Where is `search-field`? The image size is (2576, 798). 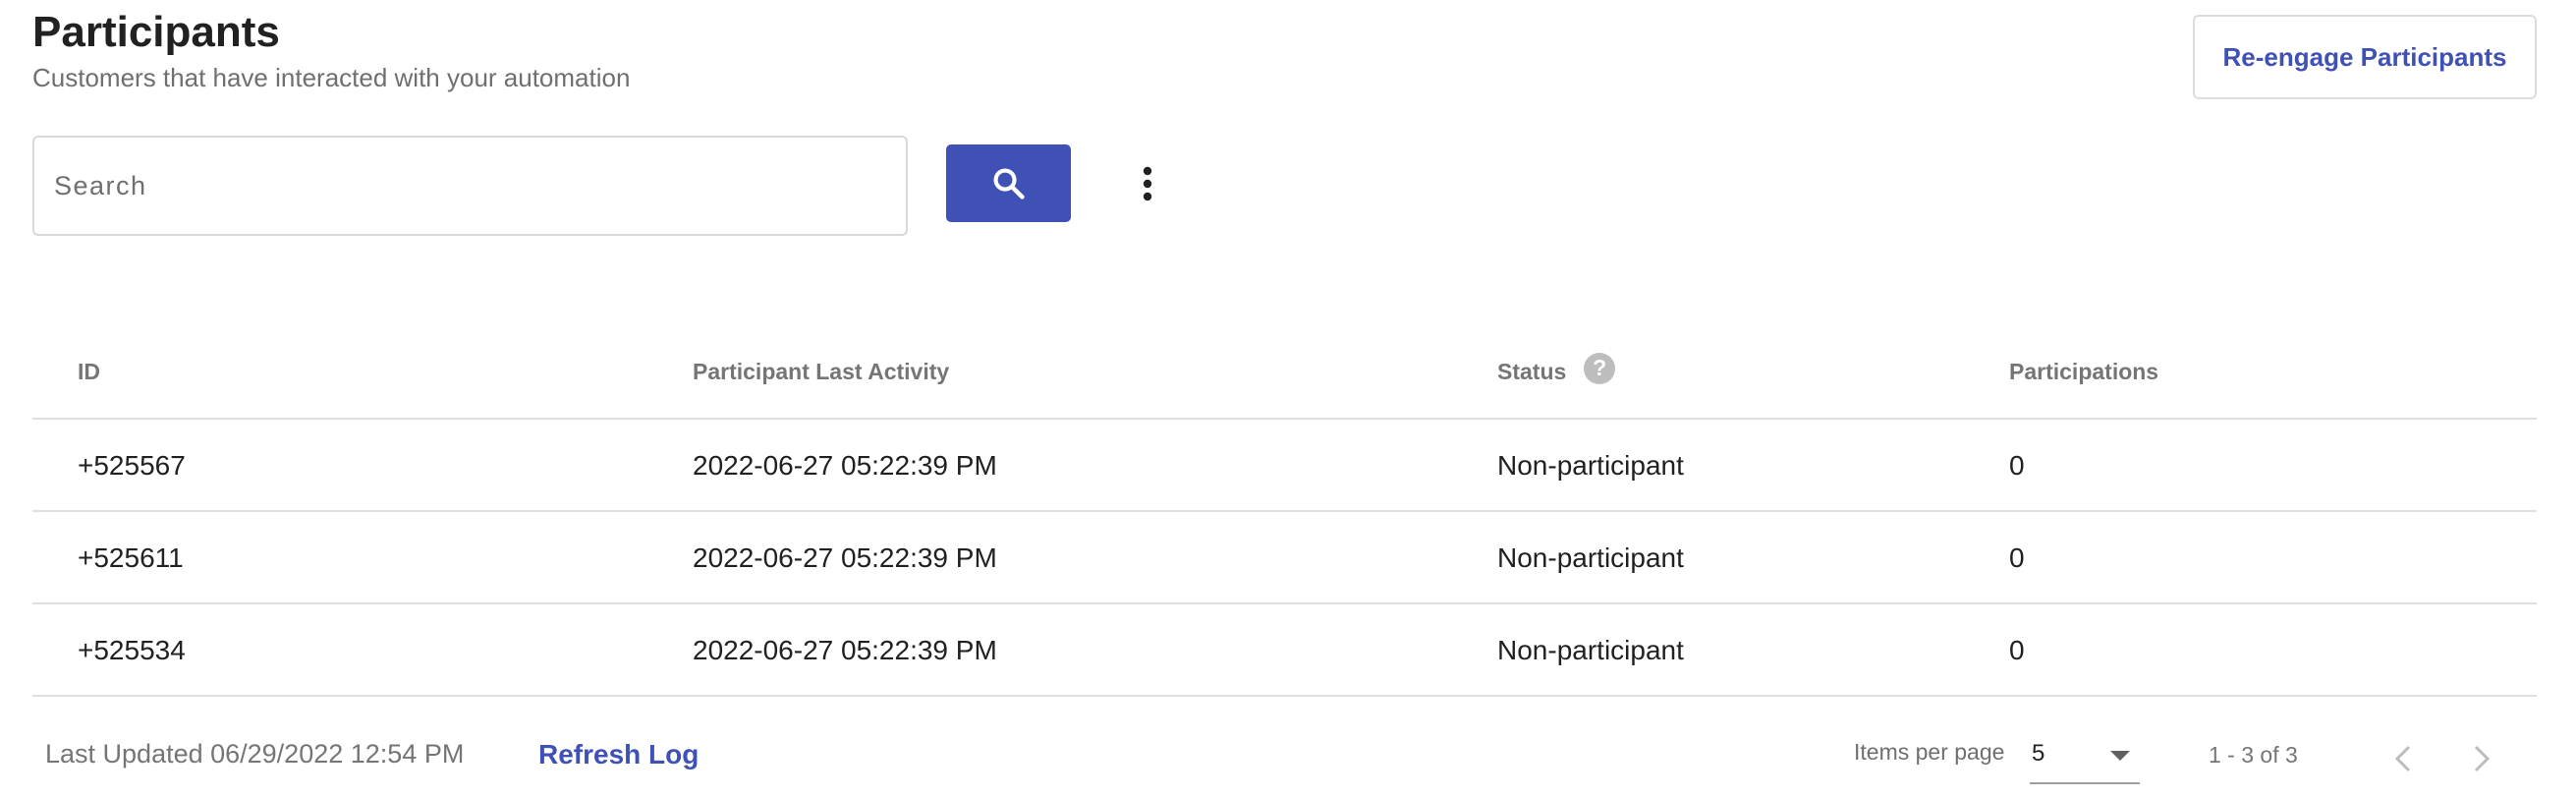
search-field is located at coordinates (470, 186).